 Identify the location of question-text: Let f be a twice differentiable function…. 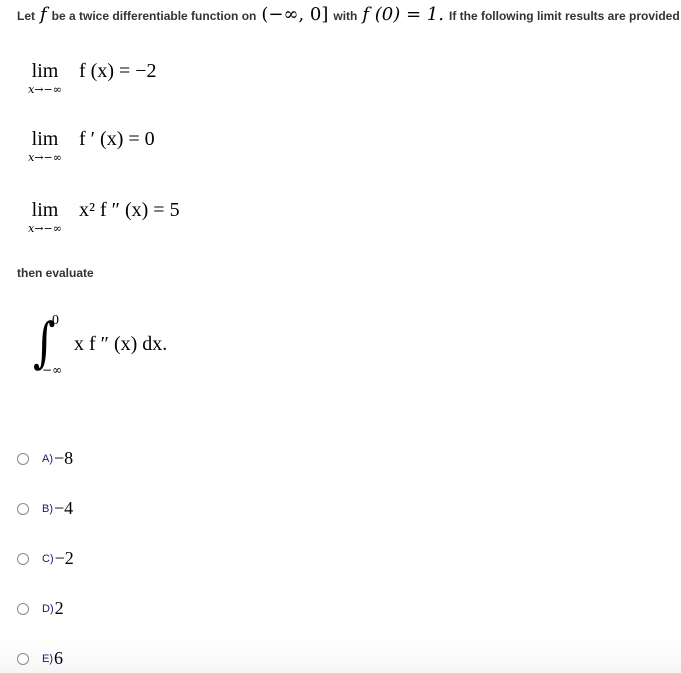
(348, 14).